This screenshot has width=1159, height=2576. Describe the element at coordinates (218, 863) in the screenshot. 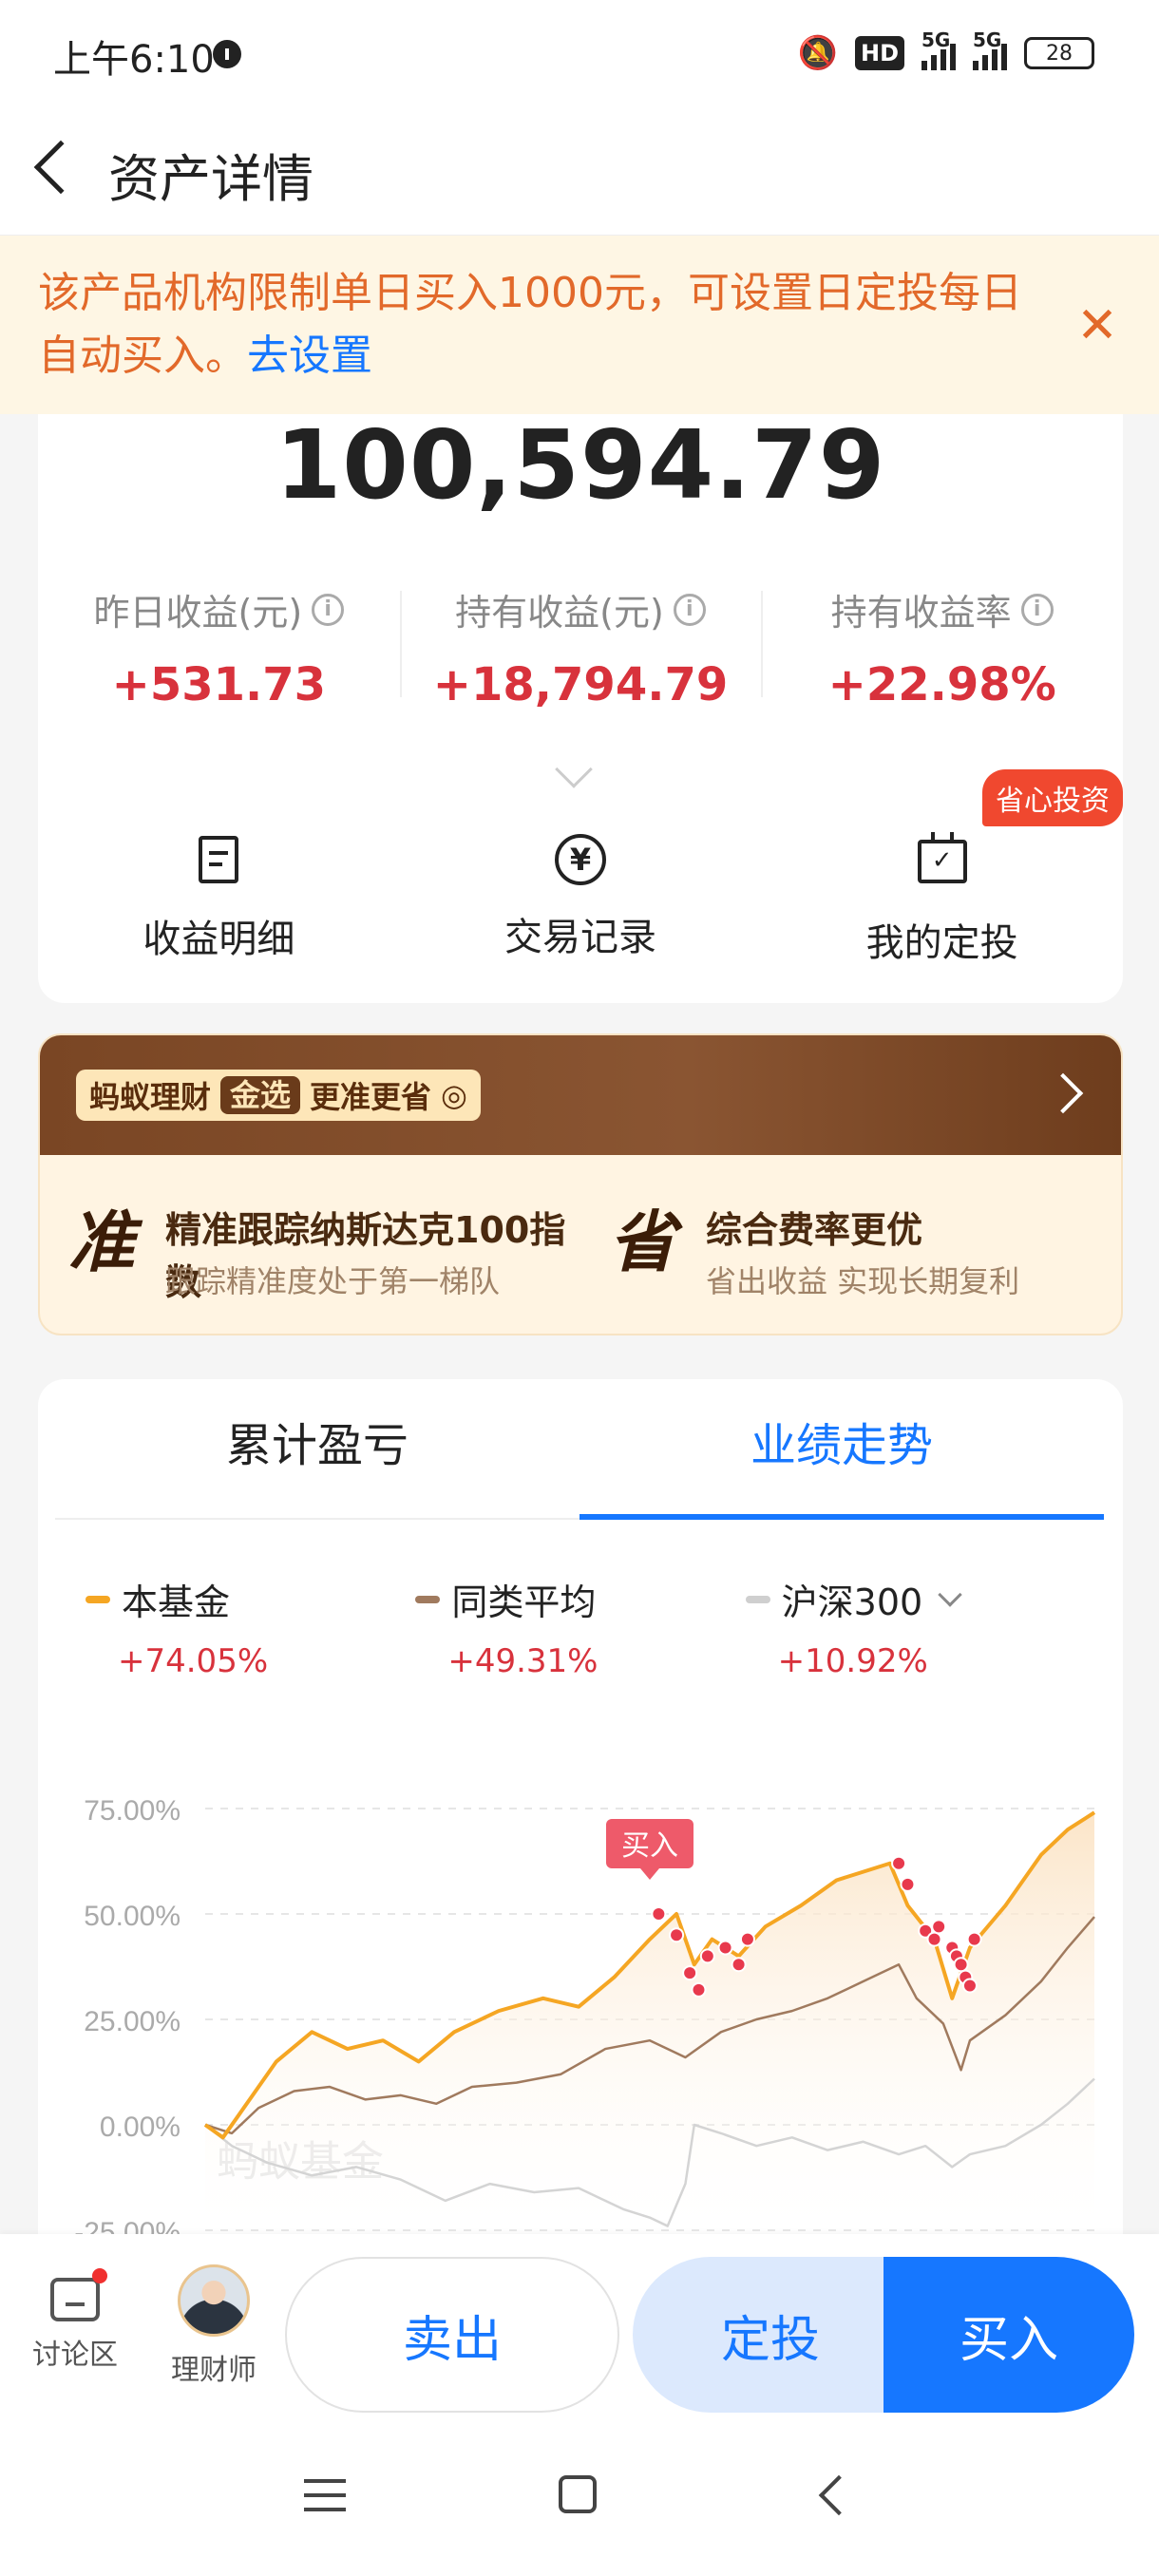

I see `document-icon` at that location.